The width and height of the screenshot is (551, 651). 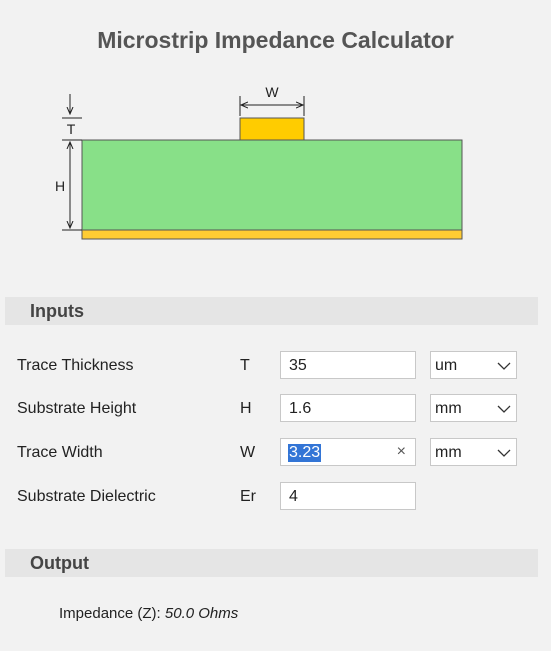 What do you see at coordinates (271, 563) in the screenshot?
I see `output-section-header: Output` at bounding box center [271, 563].